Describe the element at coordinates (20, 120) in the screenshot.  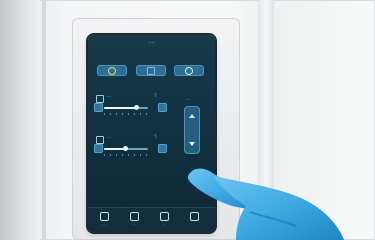
I see `wall-left` at that location.